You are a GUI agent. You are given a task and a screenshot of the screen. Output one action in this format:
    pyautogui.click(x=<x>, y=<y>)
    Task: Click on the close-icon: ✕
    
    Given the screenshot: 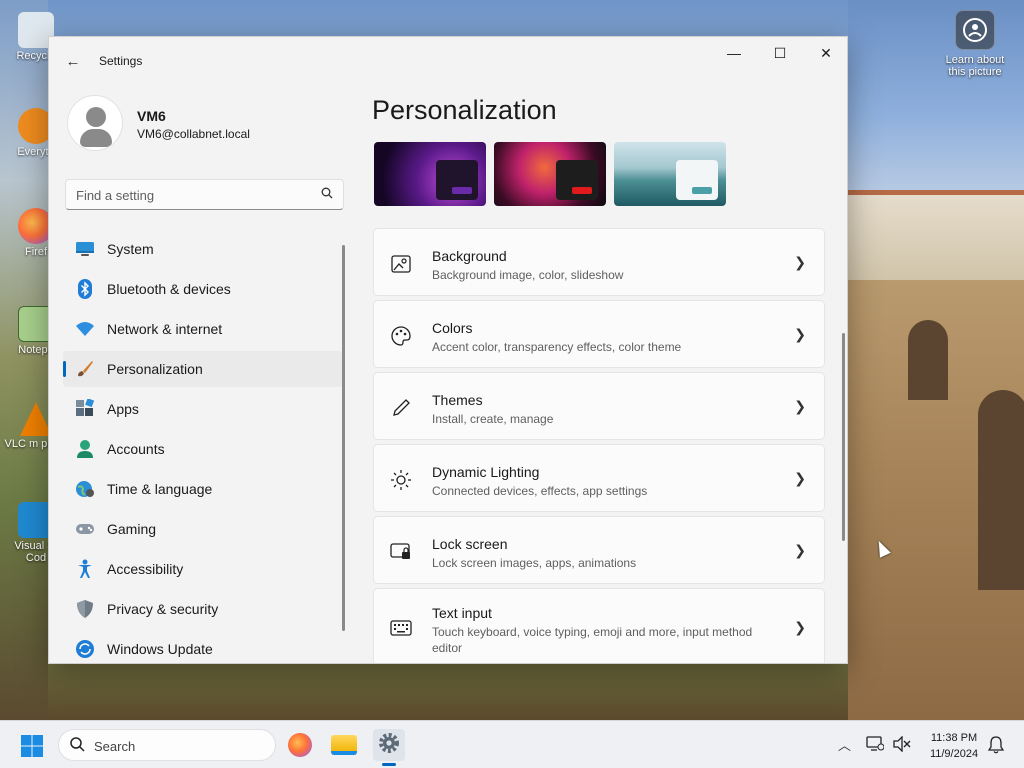 What is the action you would take?
    pyautogui.click(x=826, y=52)
    